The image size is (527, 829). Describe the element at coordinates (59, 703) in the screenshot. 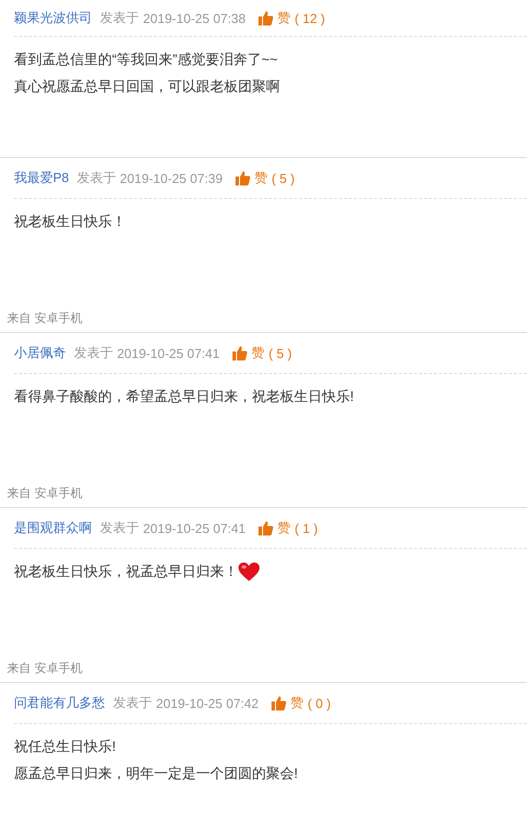

I see `username-link: 问君能有几多愁` at that location.